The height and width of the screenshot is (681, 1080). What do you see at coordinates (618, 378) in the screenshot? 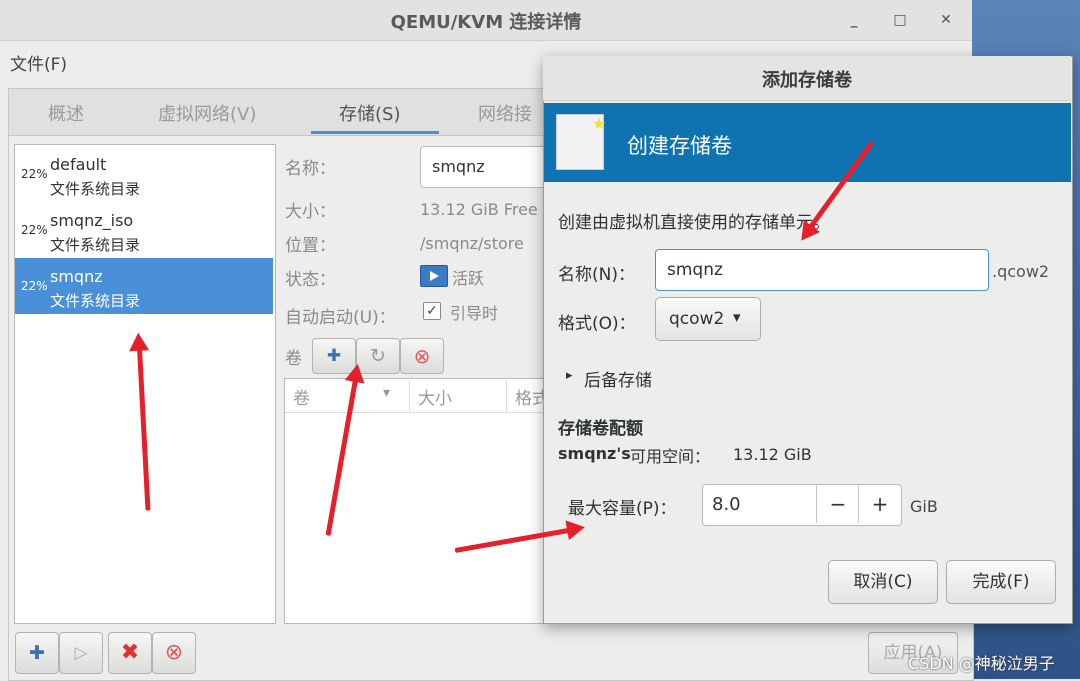
I see `backing-store-expander: 后备存储` at bounding box center [618, 378].